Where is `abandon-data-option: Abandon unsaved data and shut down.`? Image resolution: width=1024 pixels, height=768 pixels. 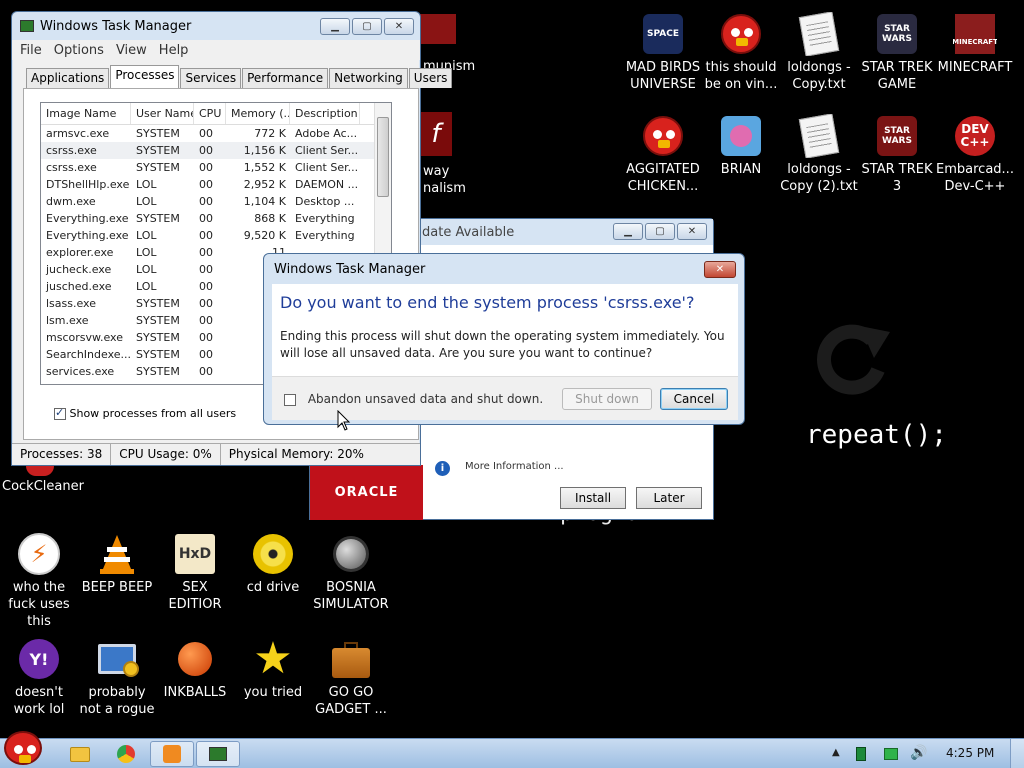 abandon-data-option: Abandon unsaved data and shut down. is located at coordinates (413, 399).